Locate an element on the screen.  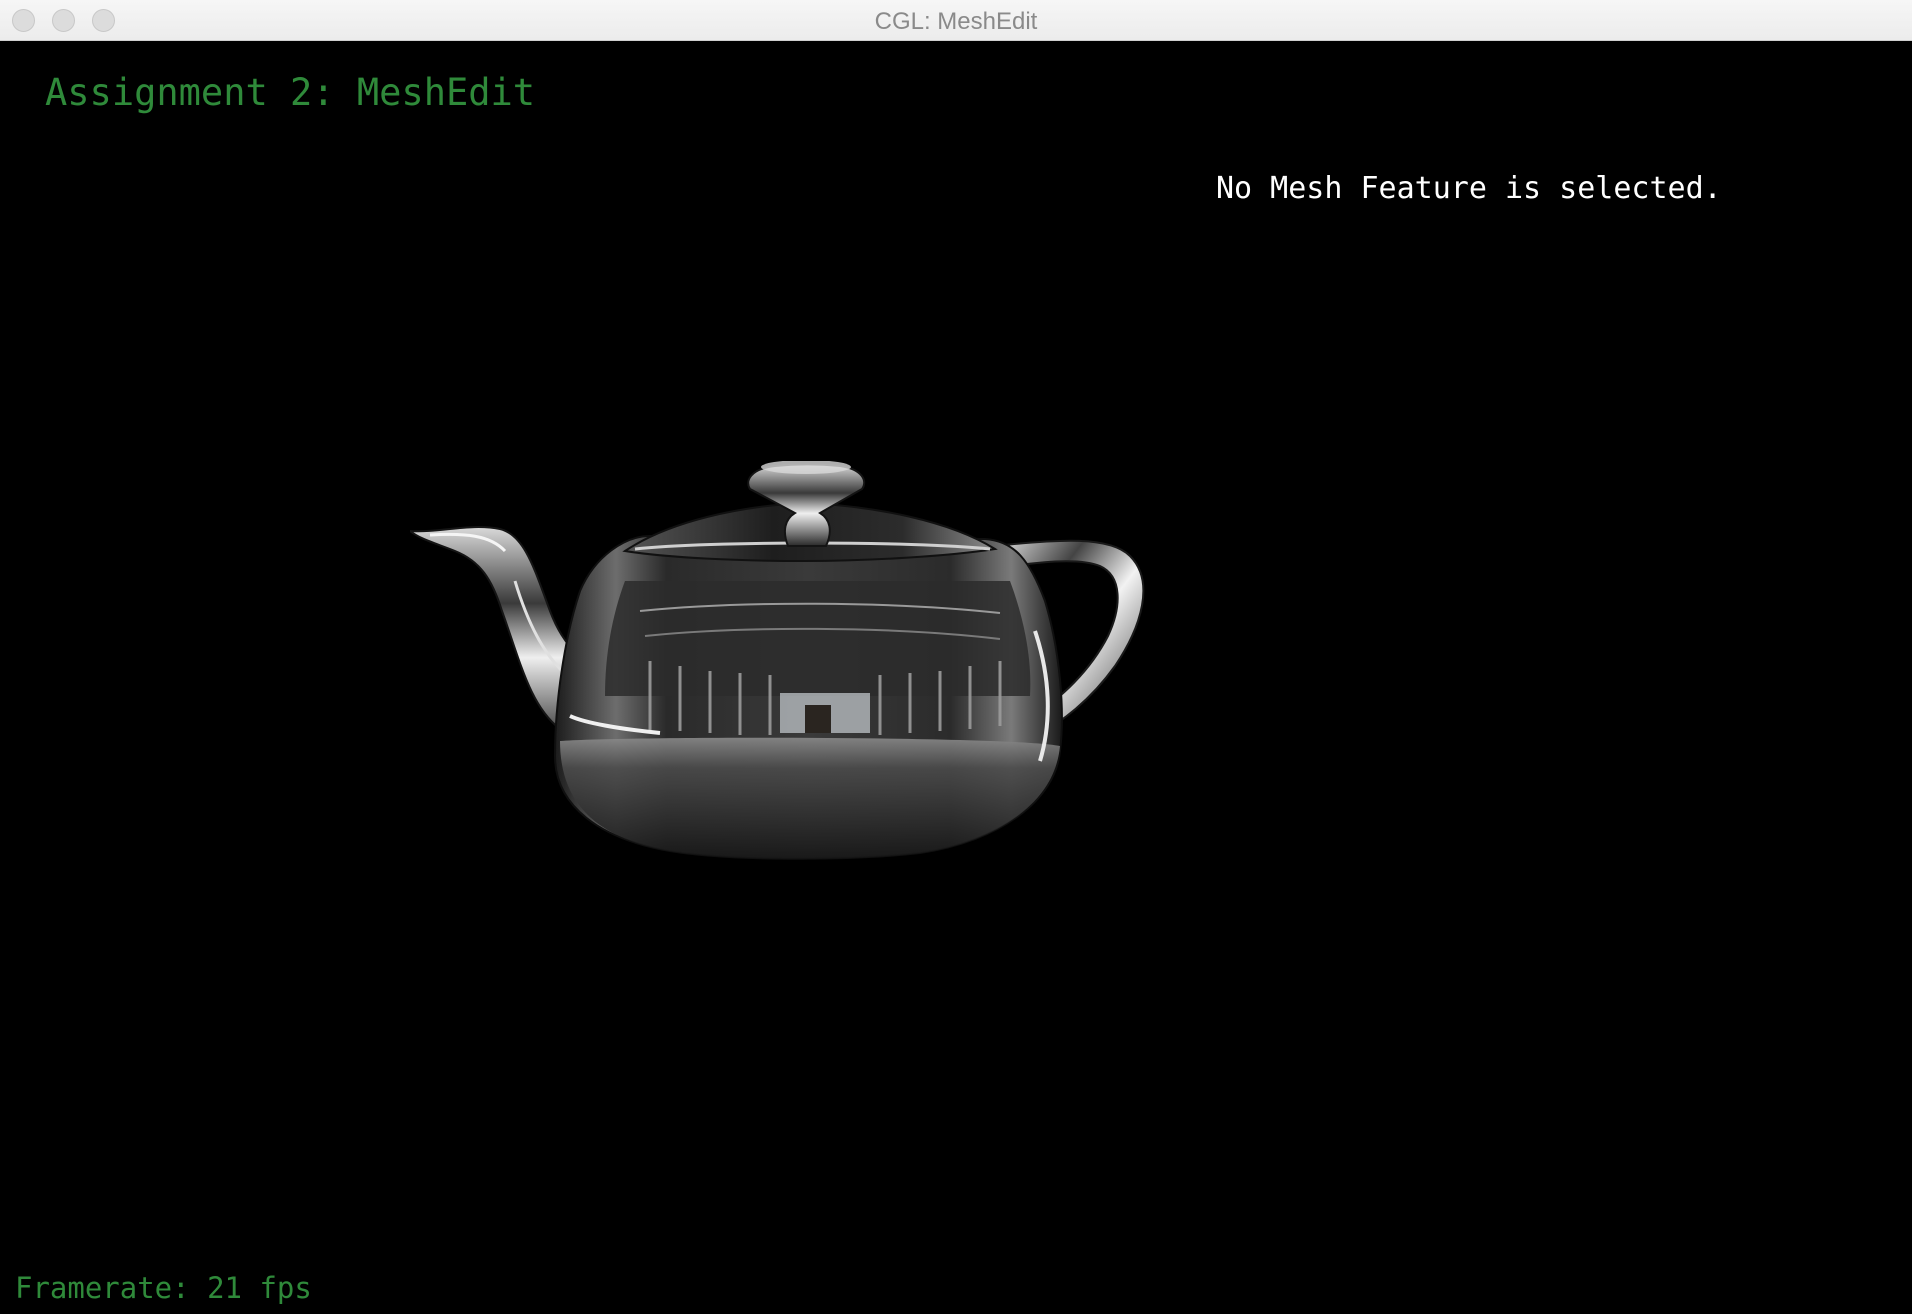
selection-status-text: No Mesh Feature is selected. is located at coordinates (1469, 188).